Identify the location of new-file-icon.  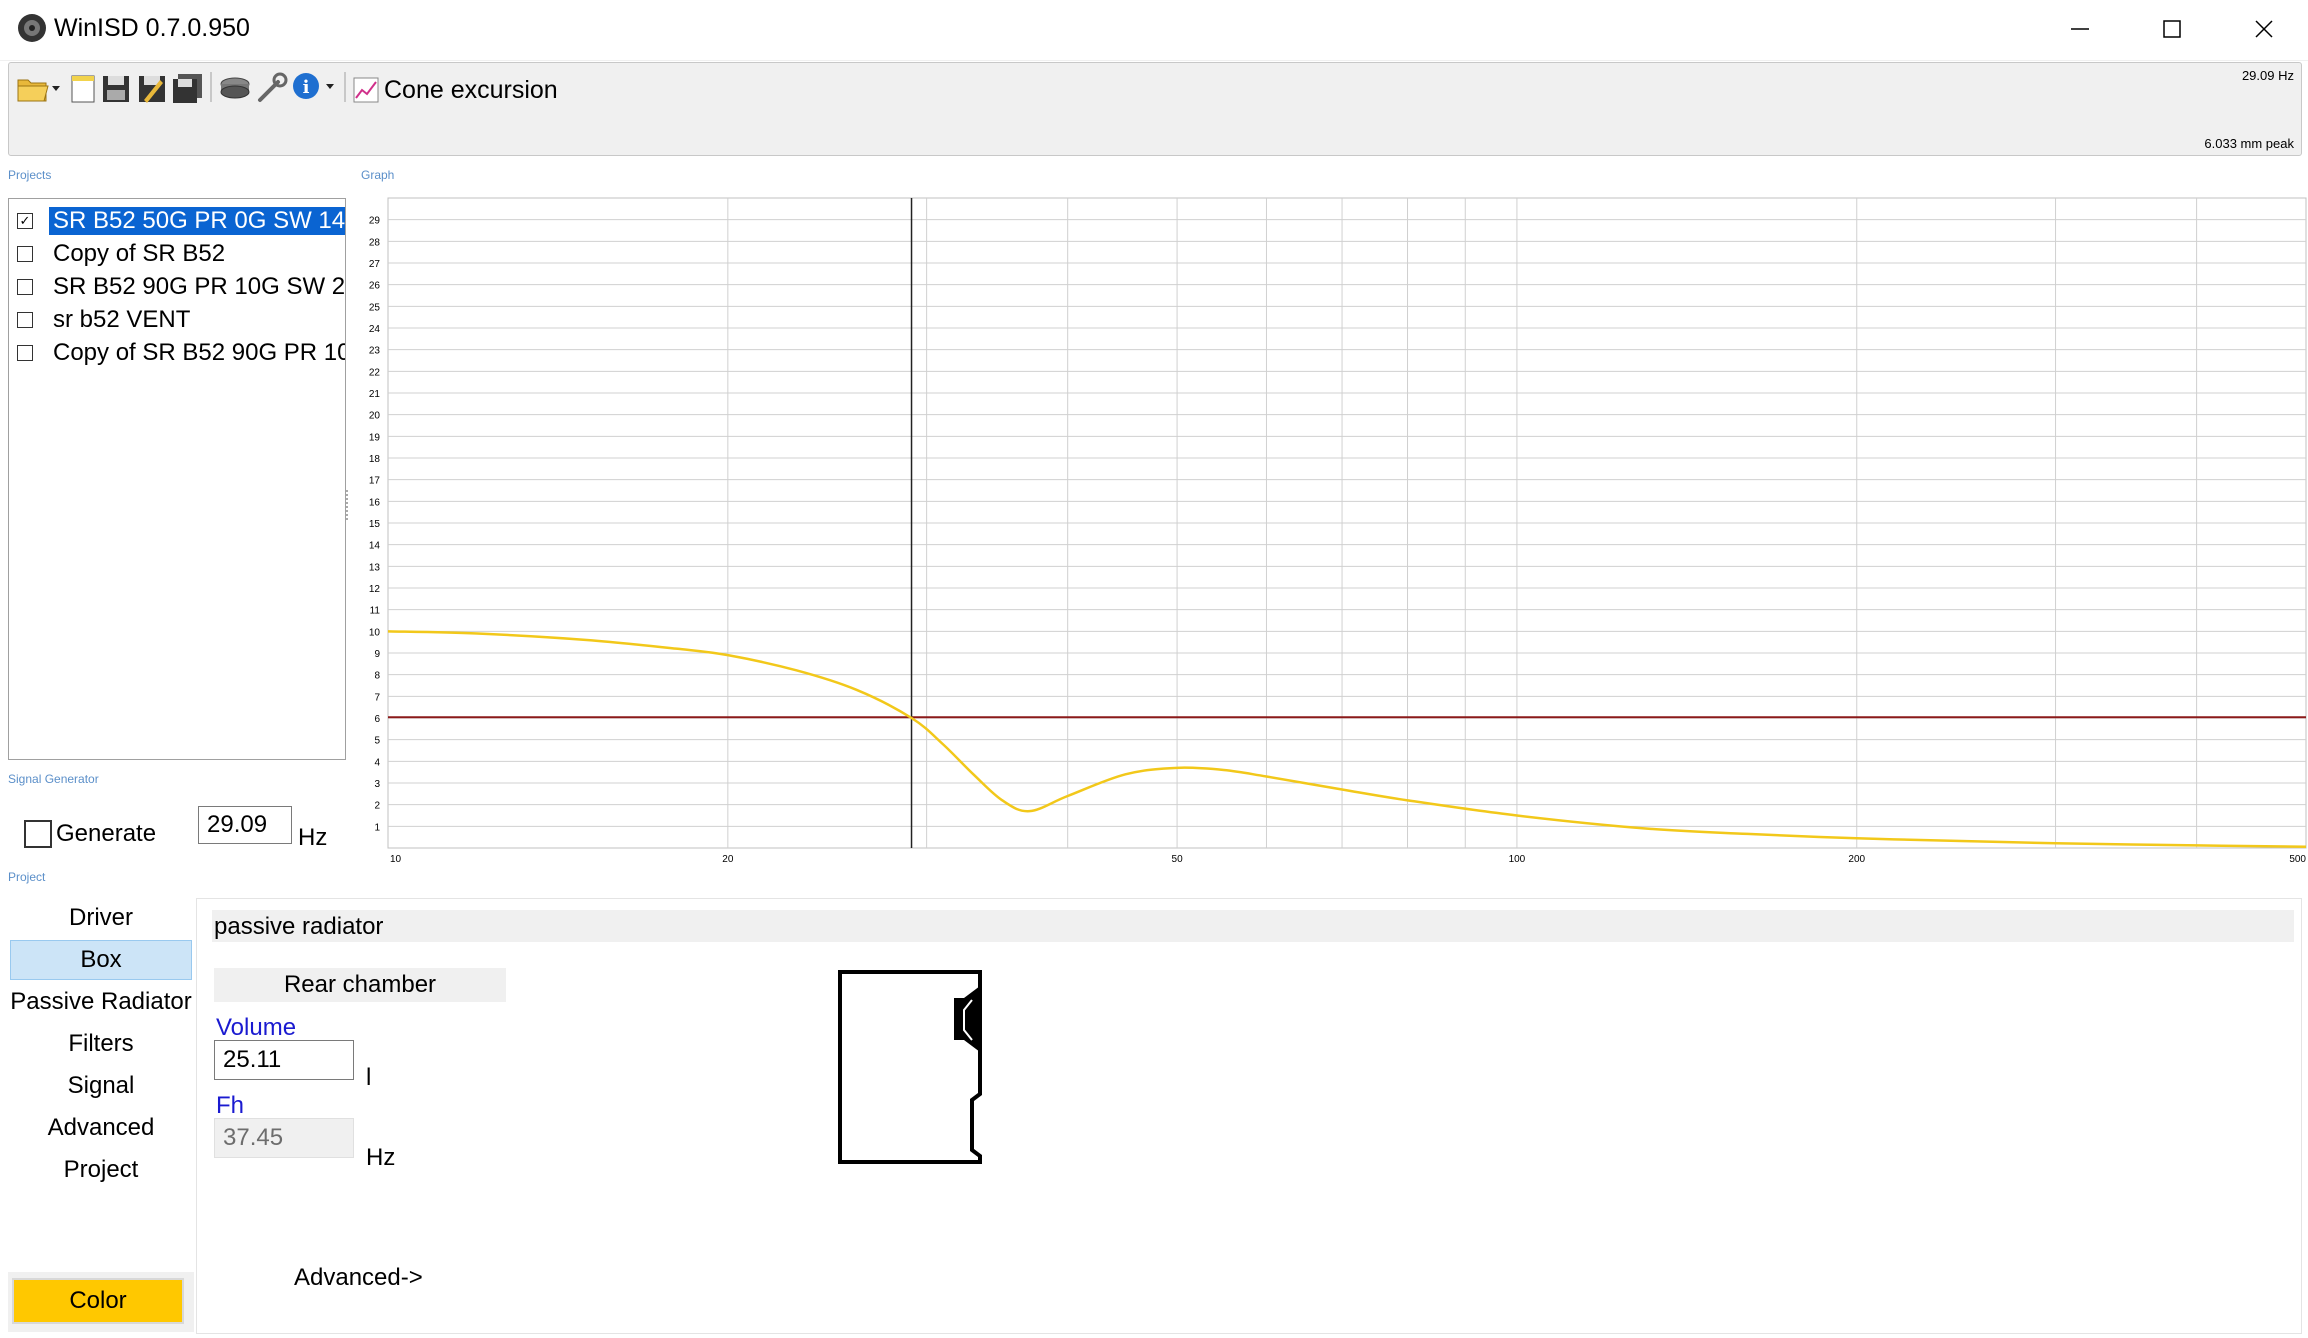
(86, 88).